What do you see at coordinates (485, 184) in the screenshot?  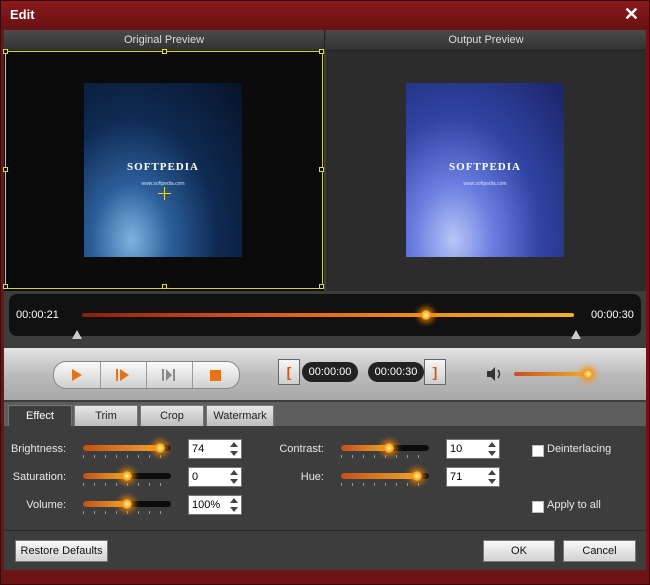 I see `preview-url: www.softpedia.com` at bounding box center [485, 184].